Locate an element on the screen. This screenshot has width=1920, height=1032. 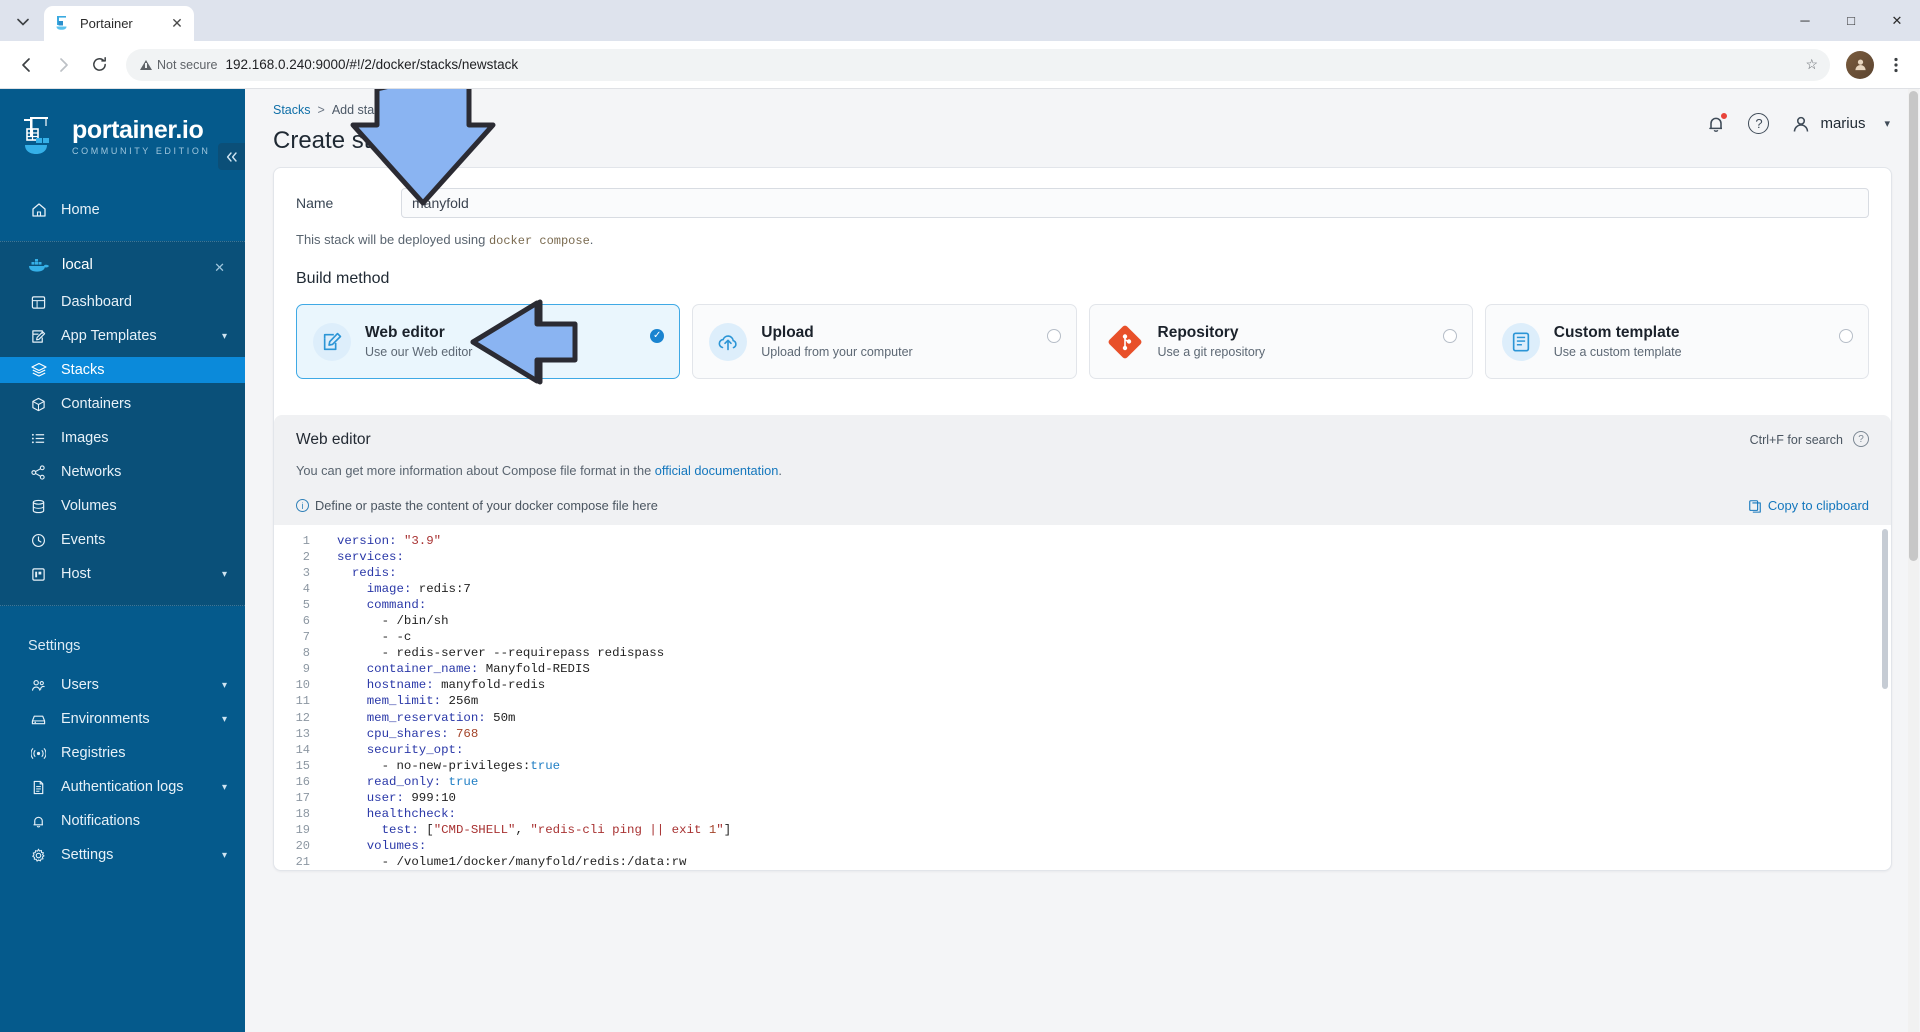
chevron-down-icon is located at coordinates (23, 22).